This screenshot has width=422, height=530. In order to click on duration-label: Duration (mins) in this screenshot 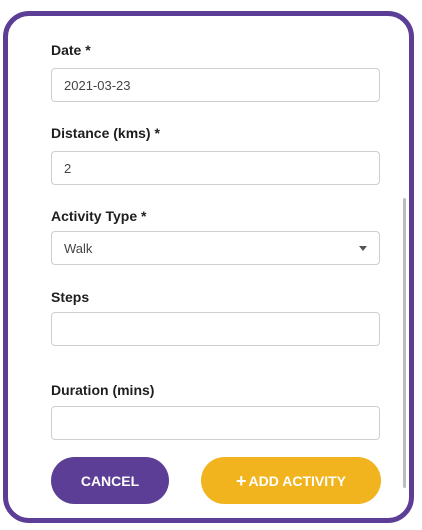, I will do `click(103, 390)`.